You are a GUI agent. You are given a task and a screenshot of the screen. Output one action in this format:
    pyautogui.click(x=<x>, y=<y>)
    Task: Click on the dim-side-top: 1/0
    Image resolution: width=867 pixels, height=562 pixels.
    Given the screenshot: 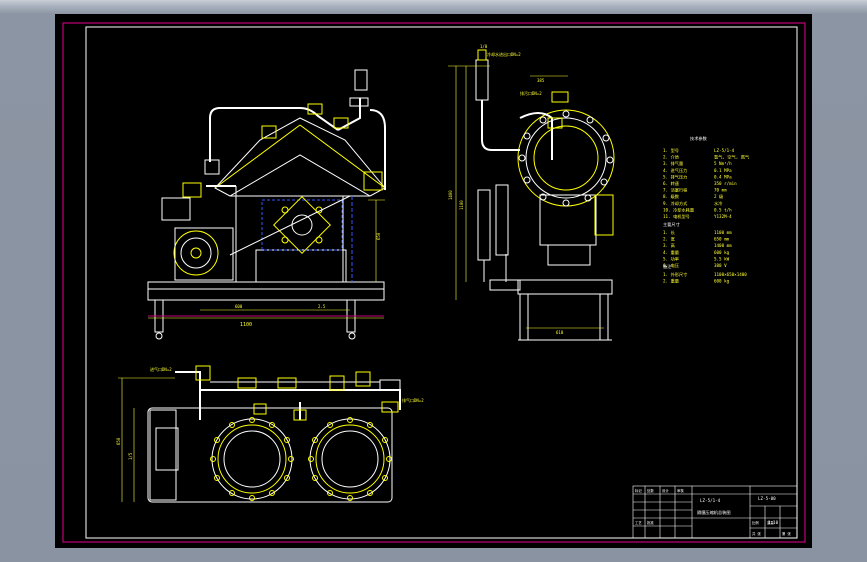 What is the action you would take?
    pyautogui.click(x=484, y=46)
    